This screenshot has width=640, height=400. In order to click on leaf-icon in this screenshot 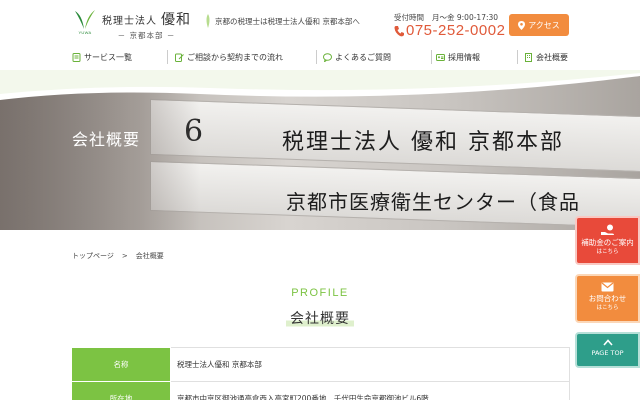, I will do `click(208, 21)`.